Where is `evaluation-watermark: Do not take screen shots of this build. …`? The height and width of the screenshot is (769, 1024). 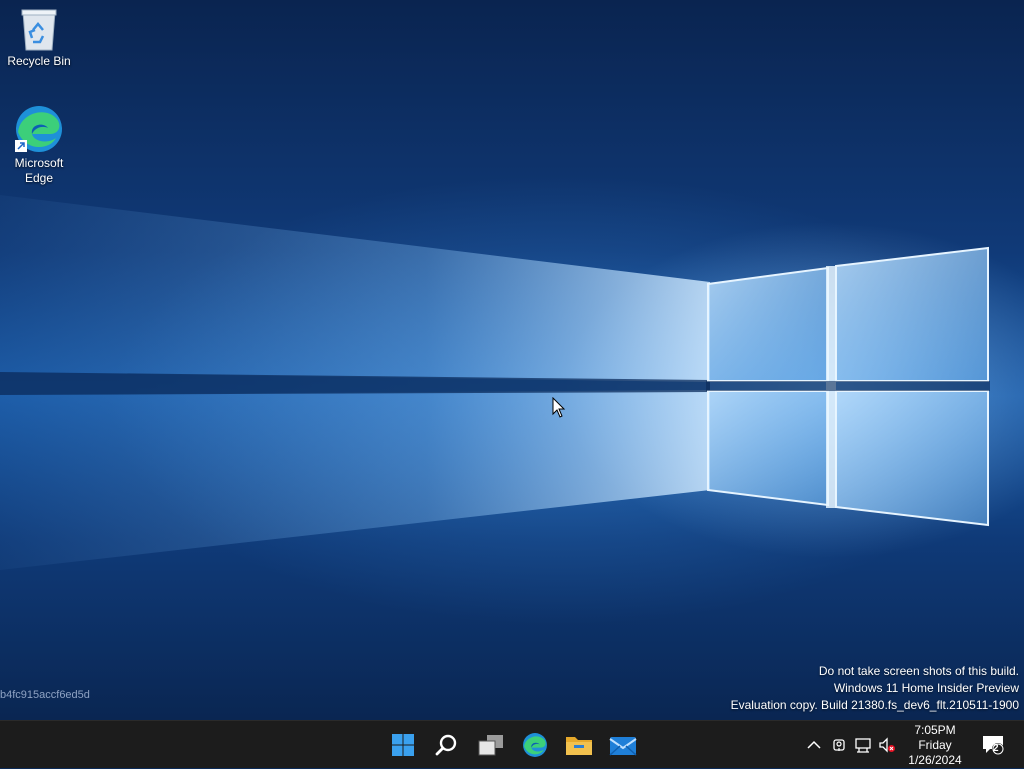
evaluation-watermark: Do not take screen shots of this build. … is located at coordinates (875, 688).